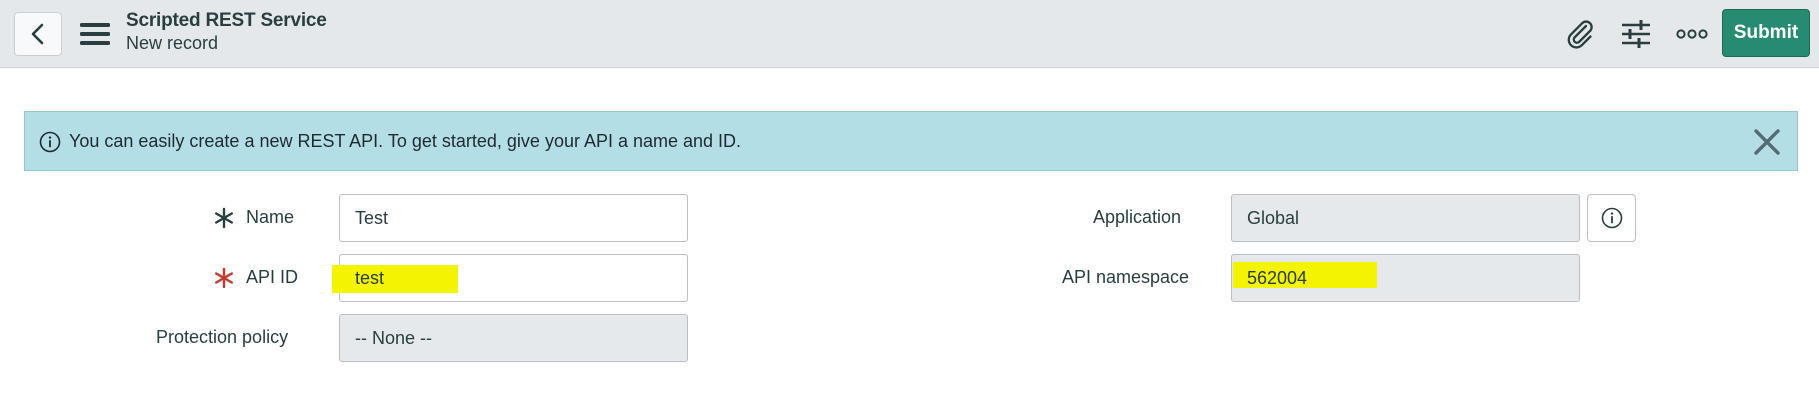 The width and height of the screenshot is (1819, 407). What do you see at coordinates (1273, 218) in the screenshot?
I see `application-value: Global` at bounding box center [1273, 218].